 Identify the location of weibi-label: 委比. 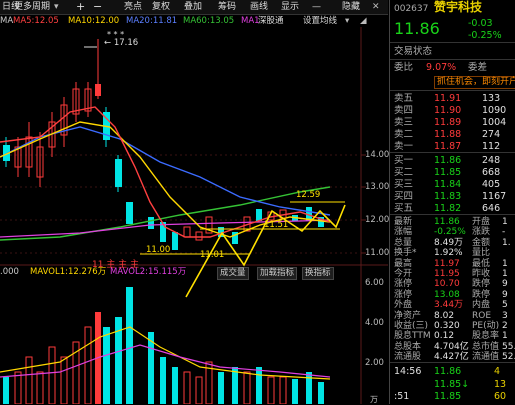
(404, 67).